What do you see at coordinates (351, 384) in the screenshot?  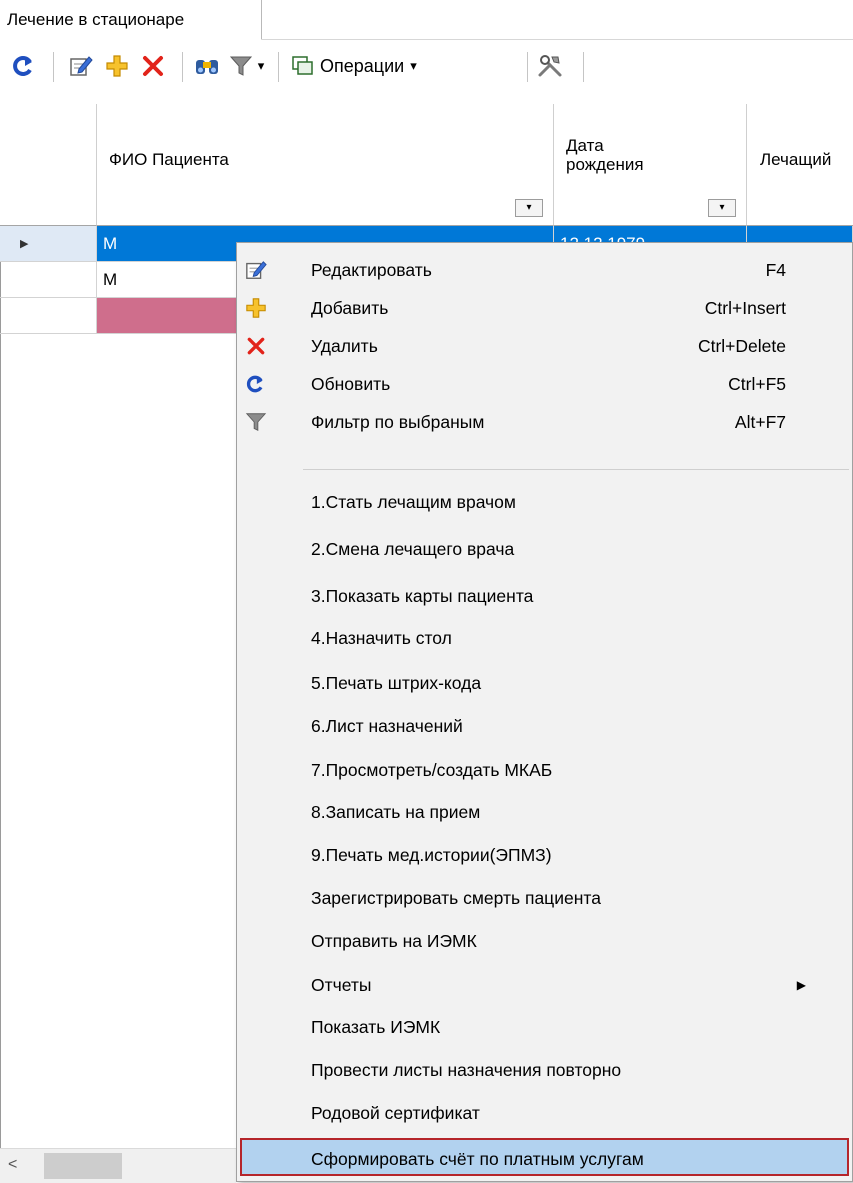 I see `menu-item-label: Обновить` at bounding box center [351, 384].